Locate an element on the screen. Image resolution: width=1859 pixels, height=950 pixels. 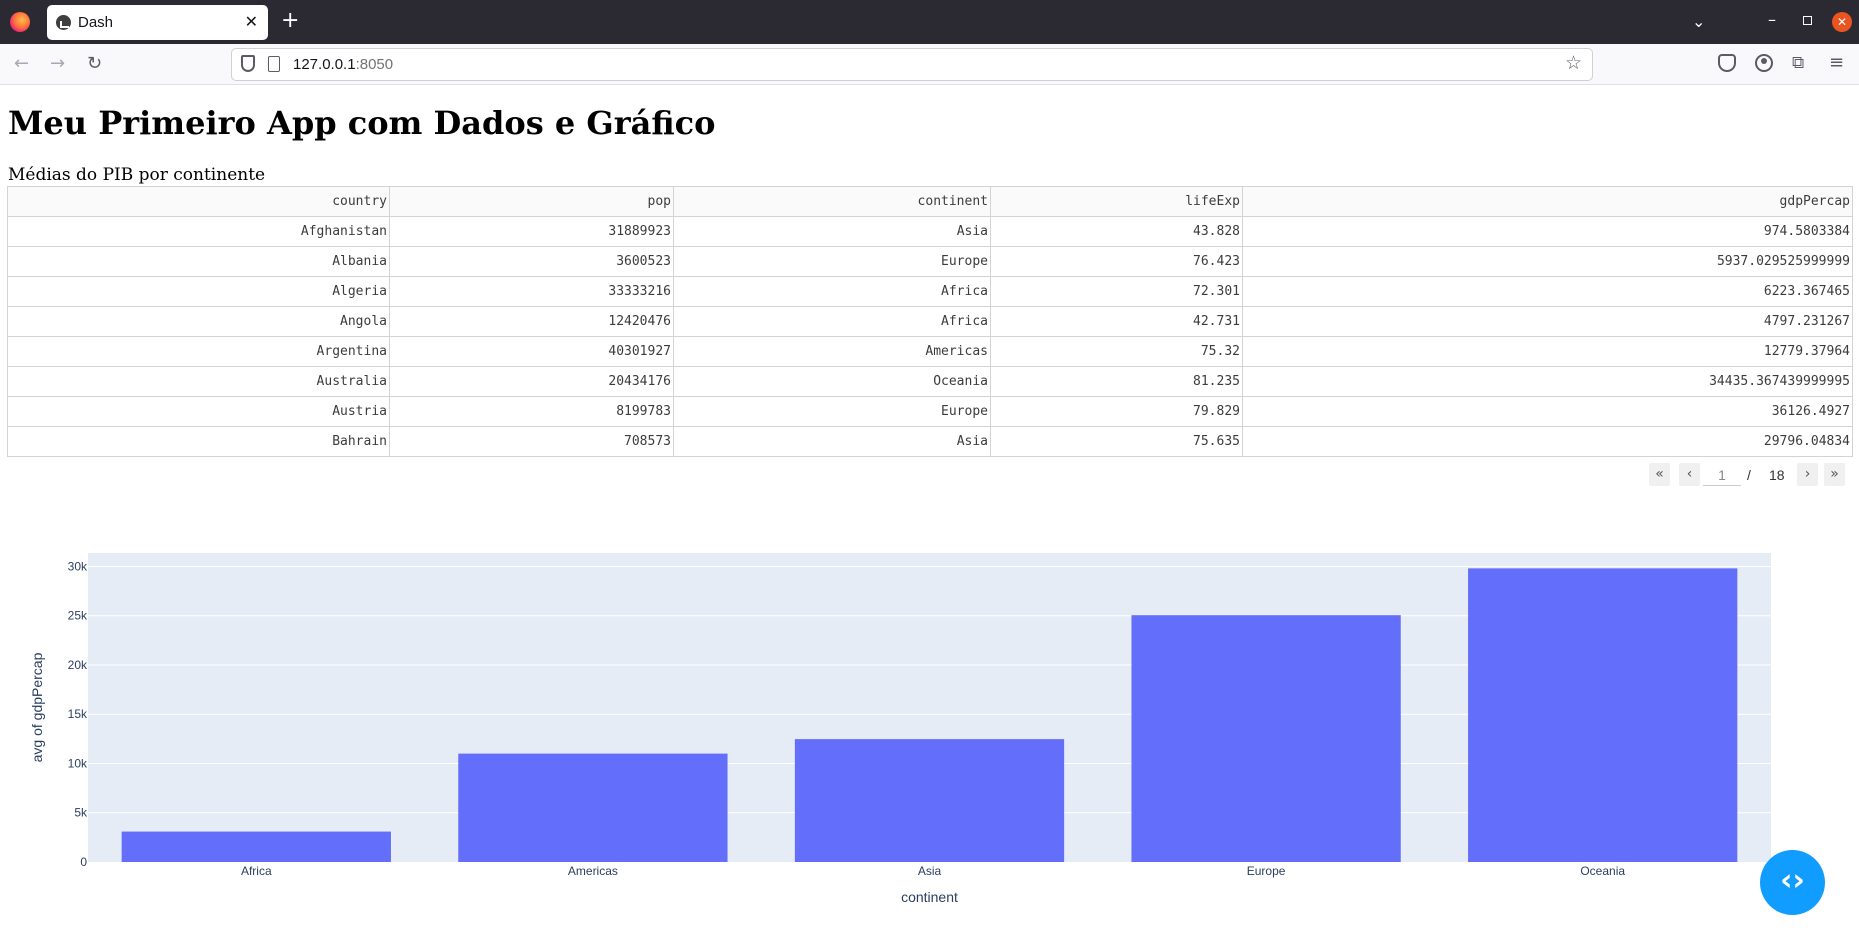
table-cell: 6223.367465 is located at coordinates (1547, 291).